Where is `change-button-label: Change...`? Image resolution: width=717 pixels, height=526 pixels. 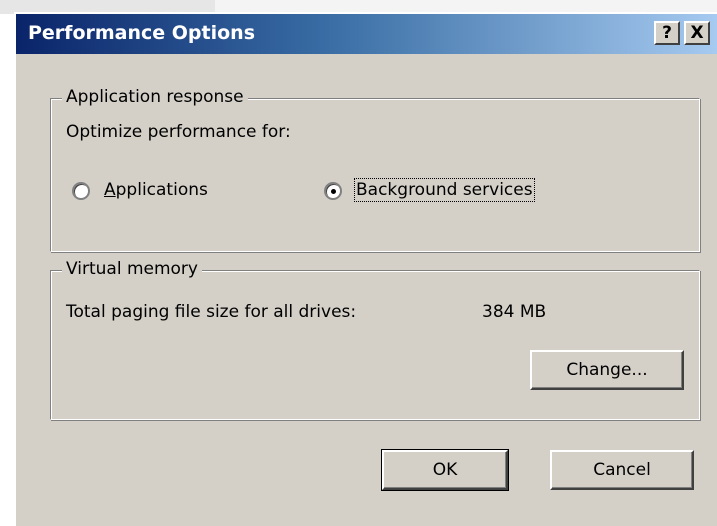
change-button-label: Change... is located at coordinates (607, 370).